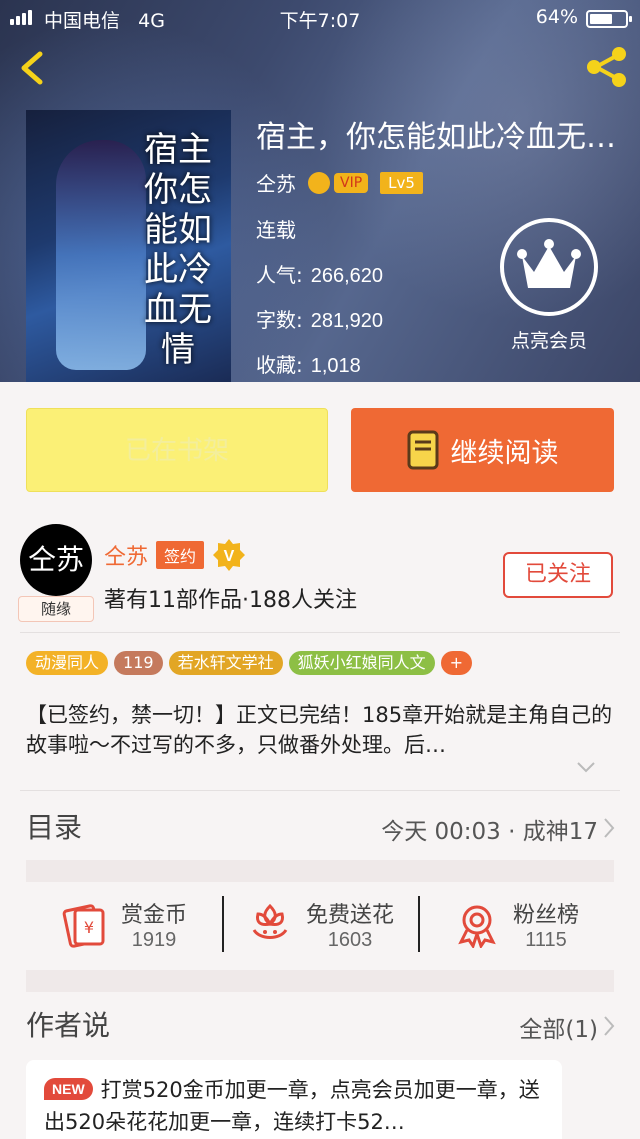 The image size is (640, 1139). What do you see at coordinates (607, 67) in the screenshot?
I see `share-icon` at bounding box center [607, 67].